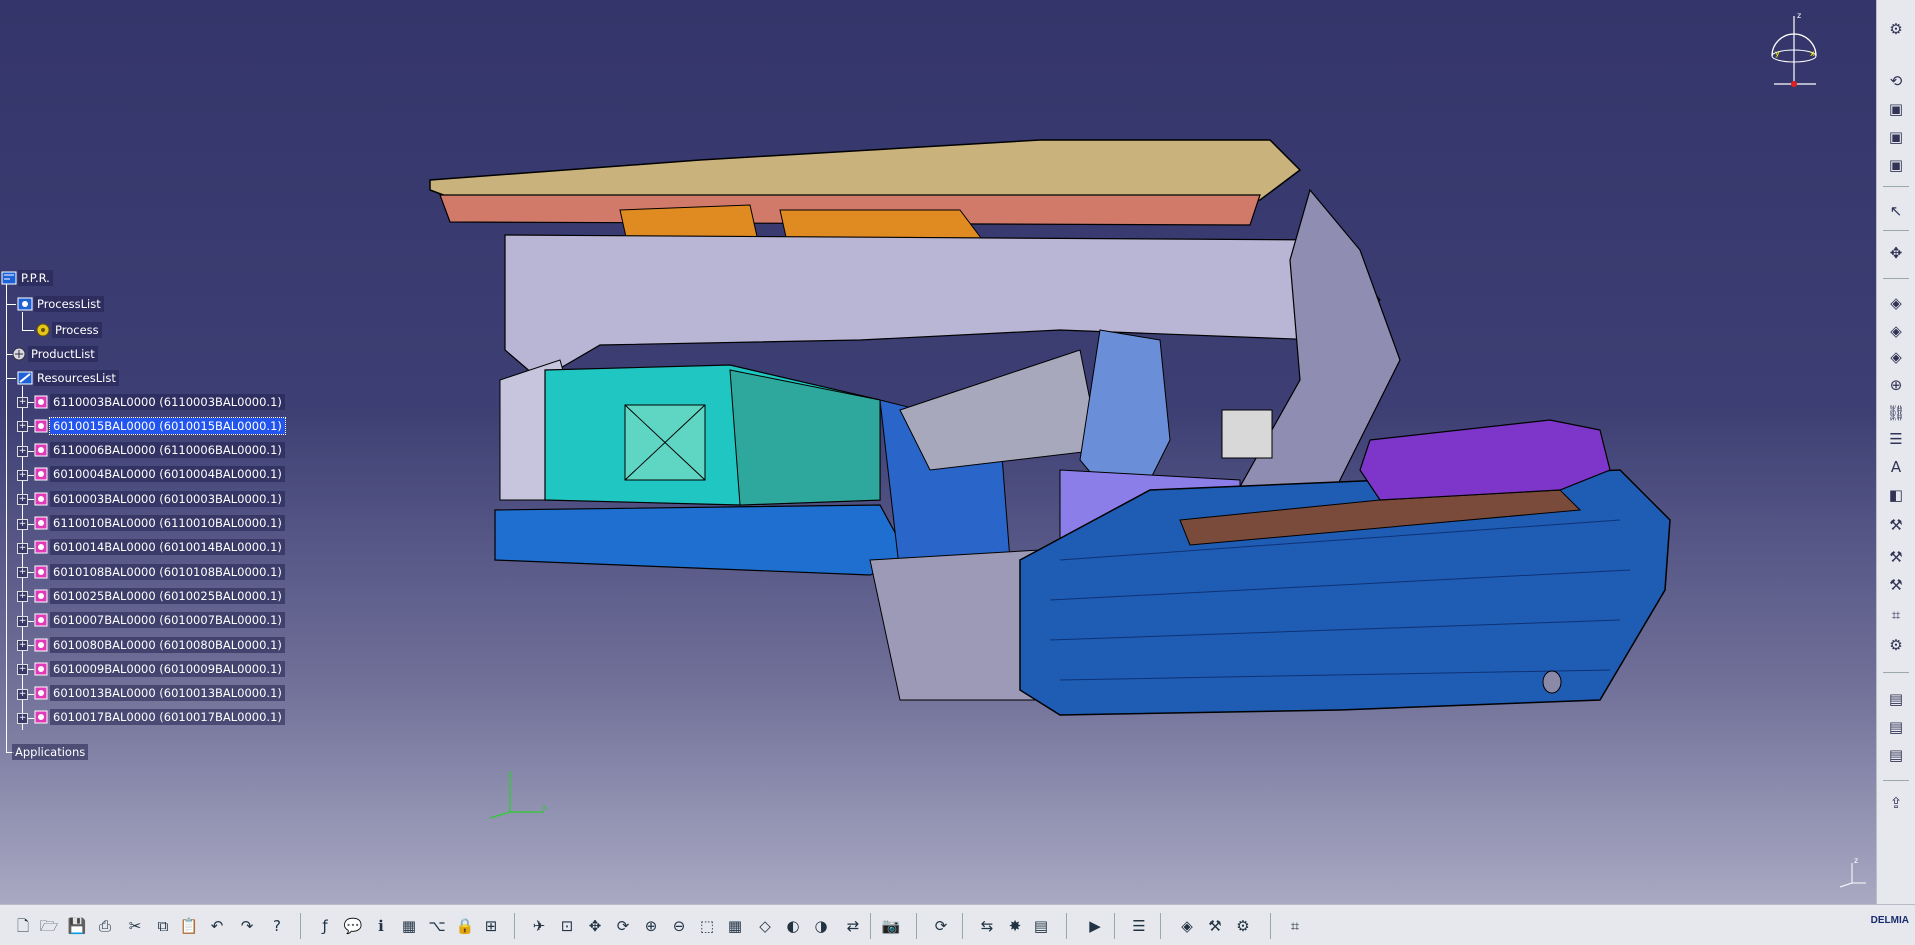 This screenshot has height=945, width=1915. What do you see at coordinates (1896, 467) in the screenshot?
I see `text-icon: A` at bounding box center [1896, 467].